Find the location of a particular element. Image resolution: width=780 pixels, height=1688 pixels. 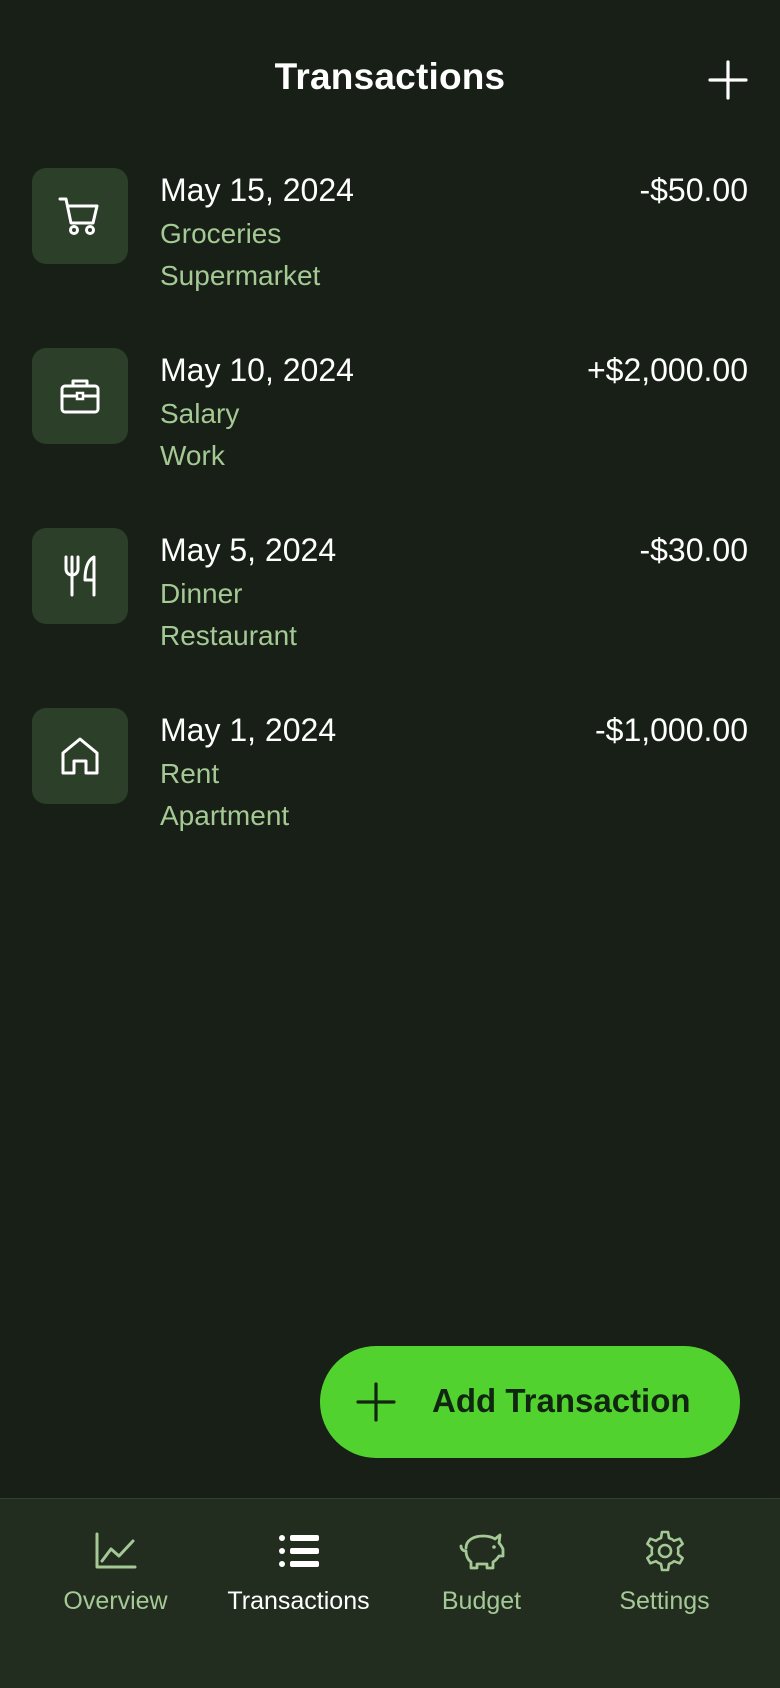

shopping-cart-icon is located at coordinates (78, 216).